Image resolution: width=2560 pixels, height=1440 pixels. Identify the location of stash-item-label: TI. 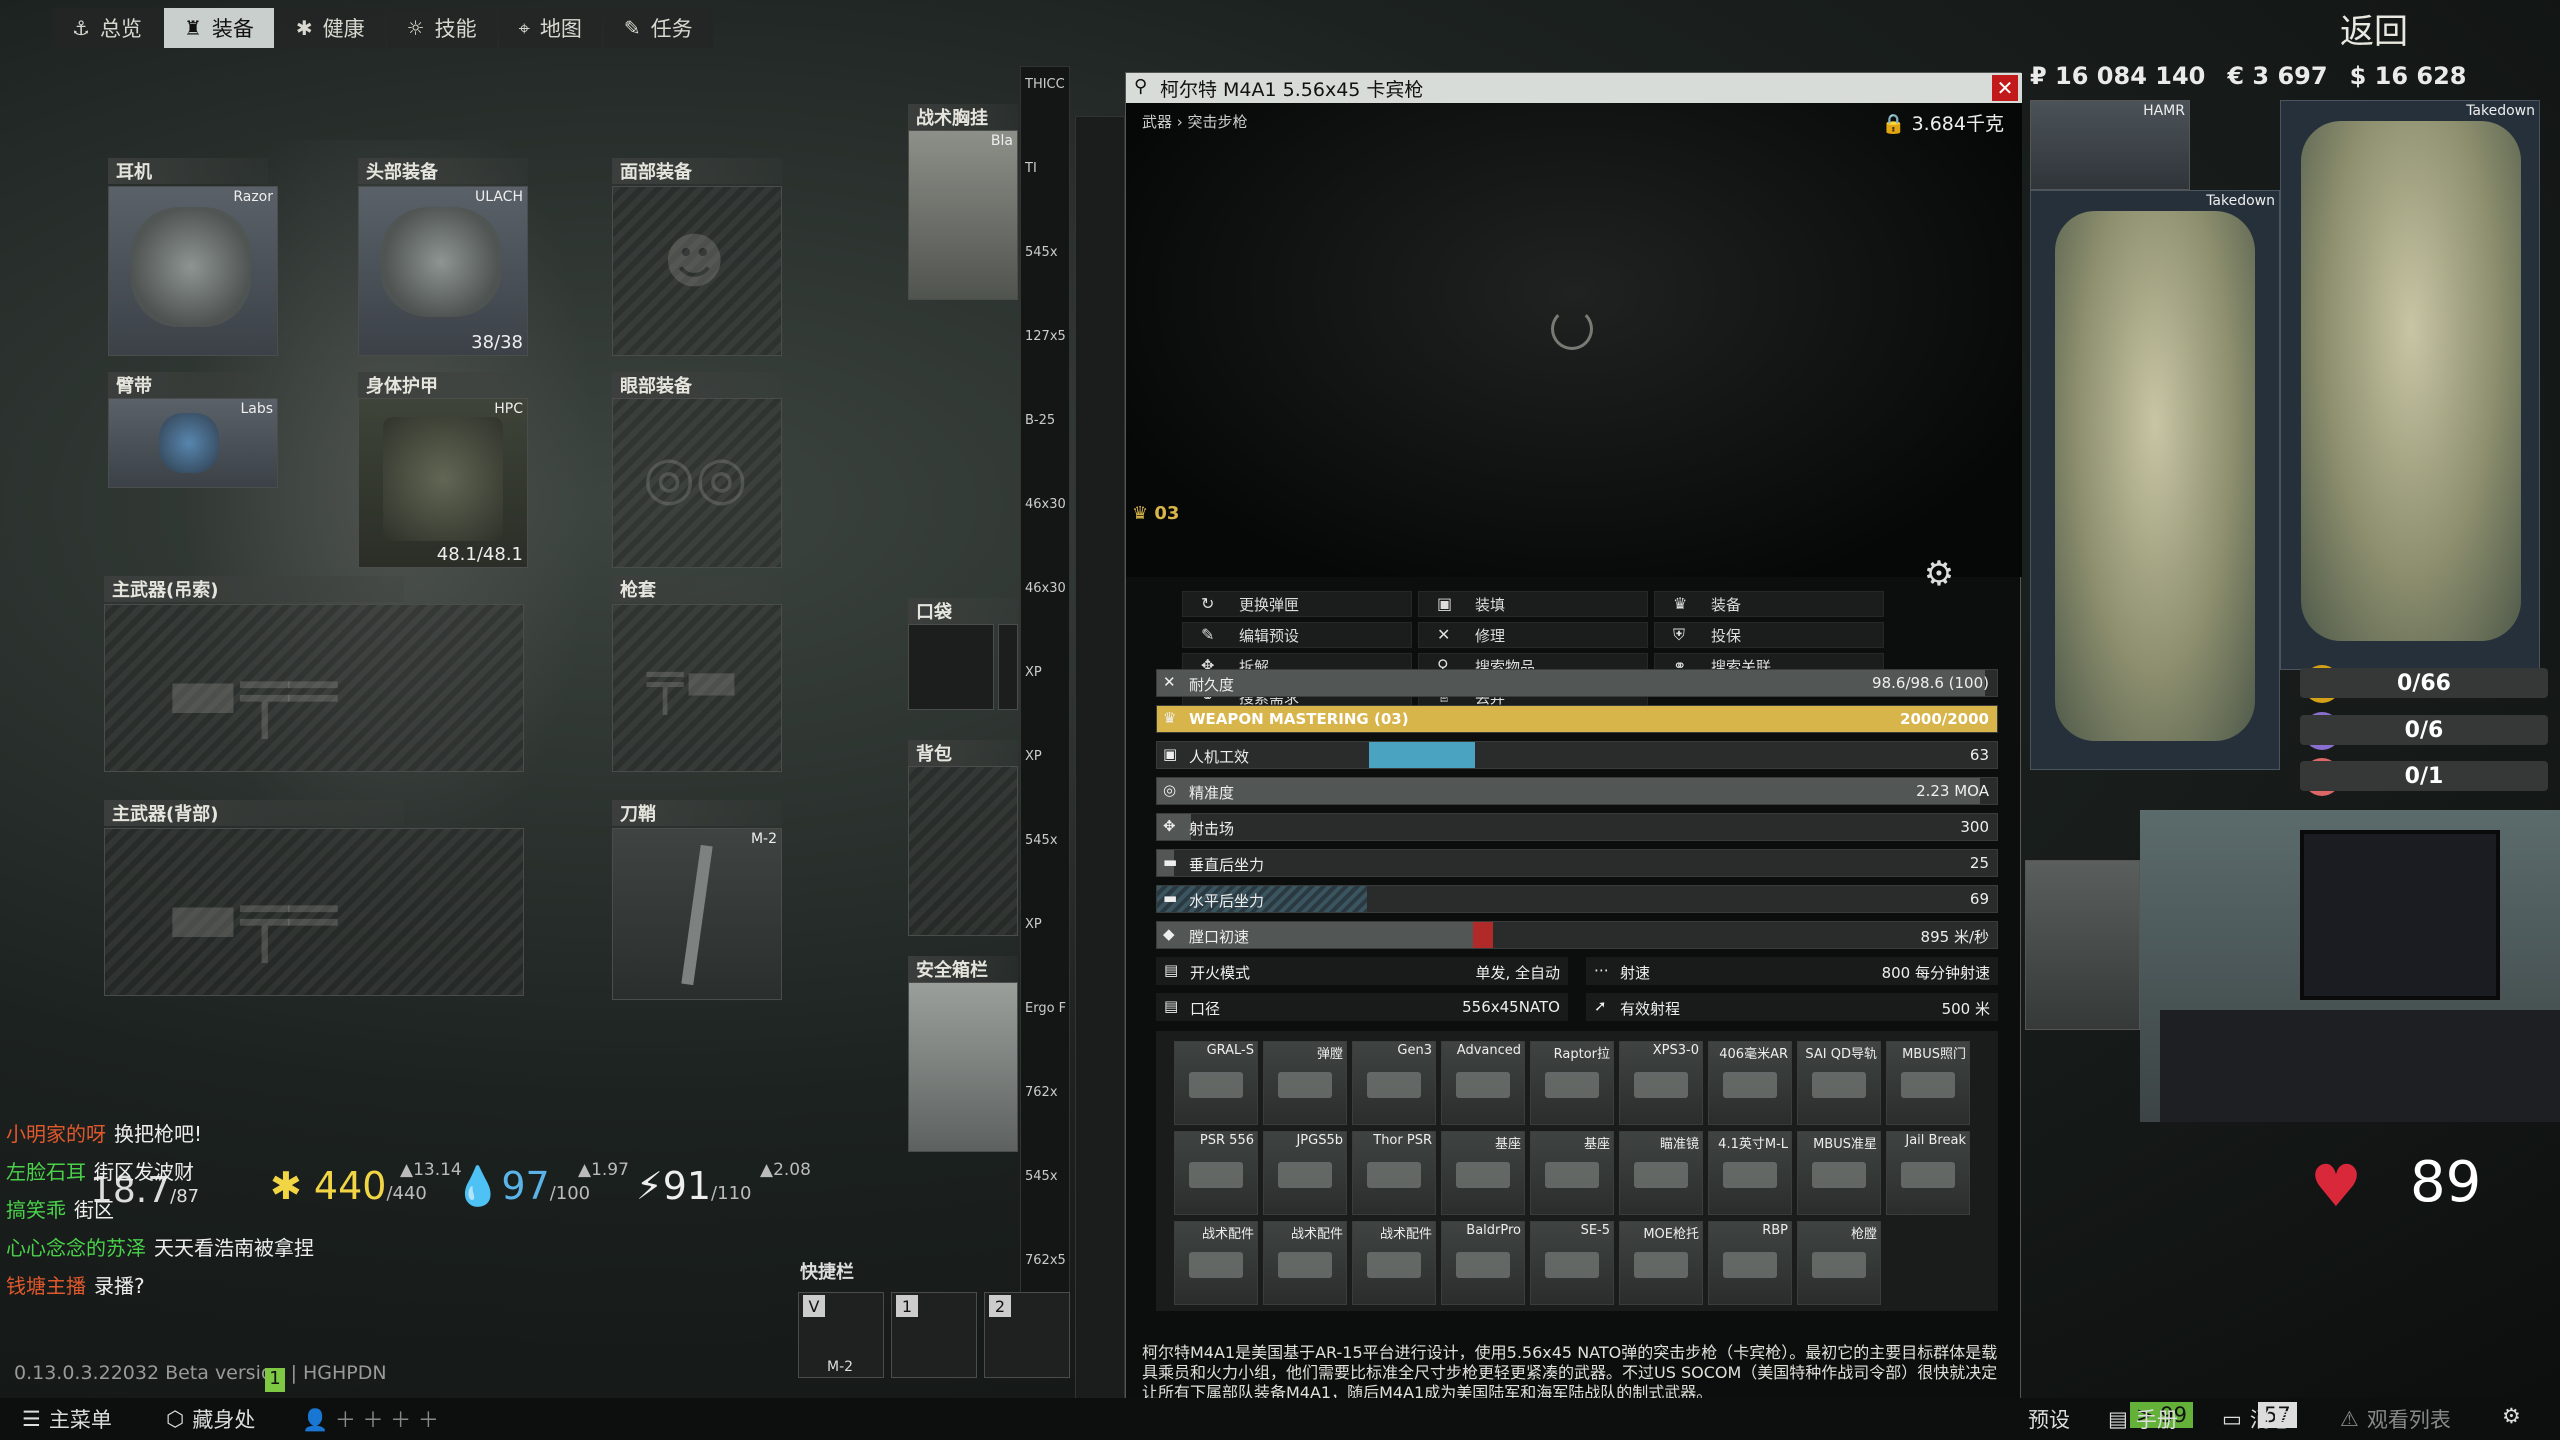
(1047, 168).